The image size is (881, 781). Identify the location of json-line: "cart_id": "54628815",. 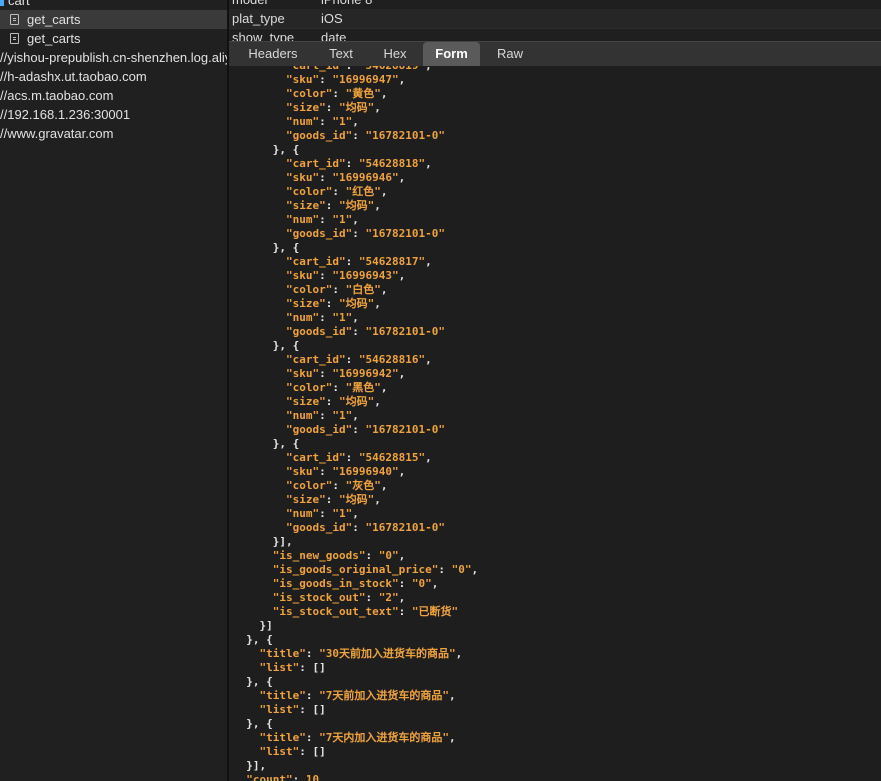
(358, 457).